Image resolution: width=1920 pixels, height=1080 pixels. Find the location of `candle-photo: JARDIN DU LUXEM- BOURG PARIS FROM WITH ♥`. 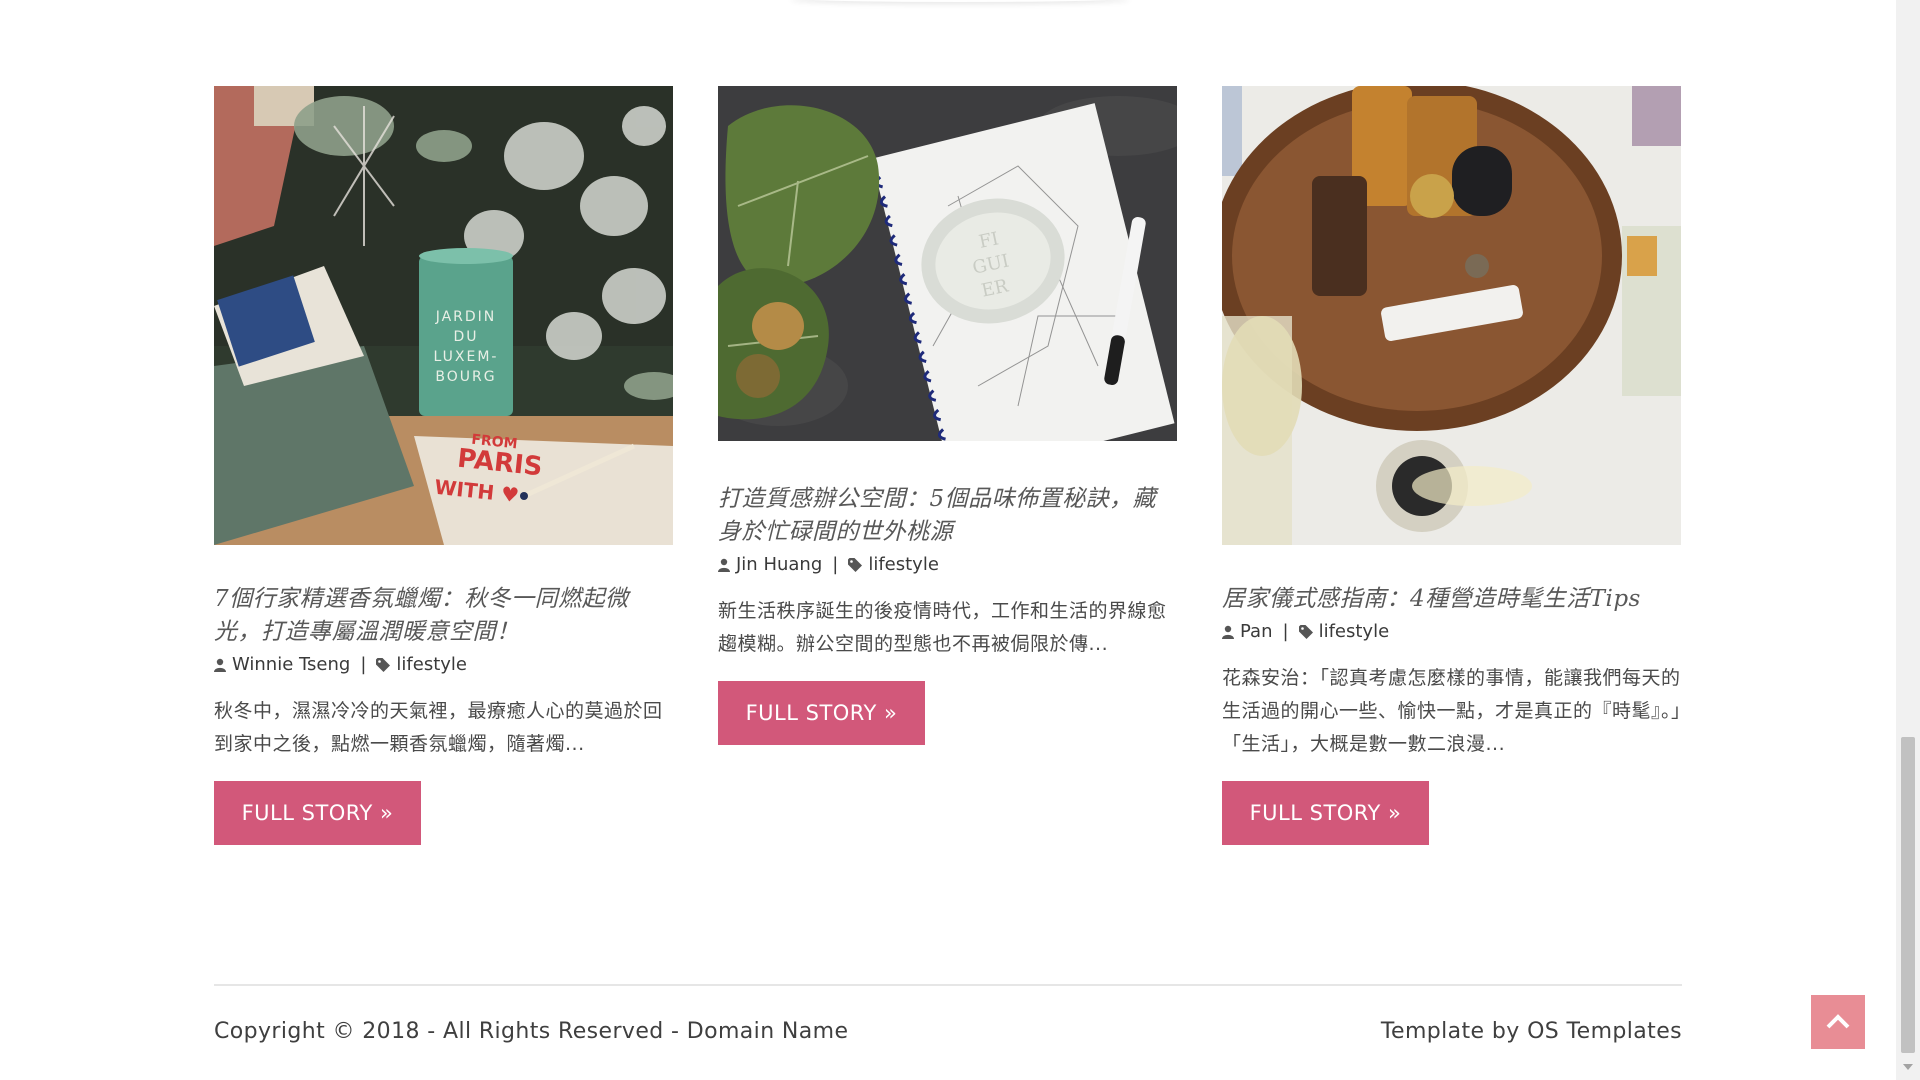

candle-photo: JARDIN DU LUXEM- BOURG PARIS FROM WITH ♥ is located at coordinates (443, 315).